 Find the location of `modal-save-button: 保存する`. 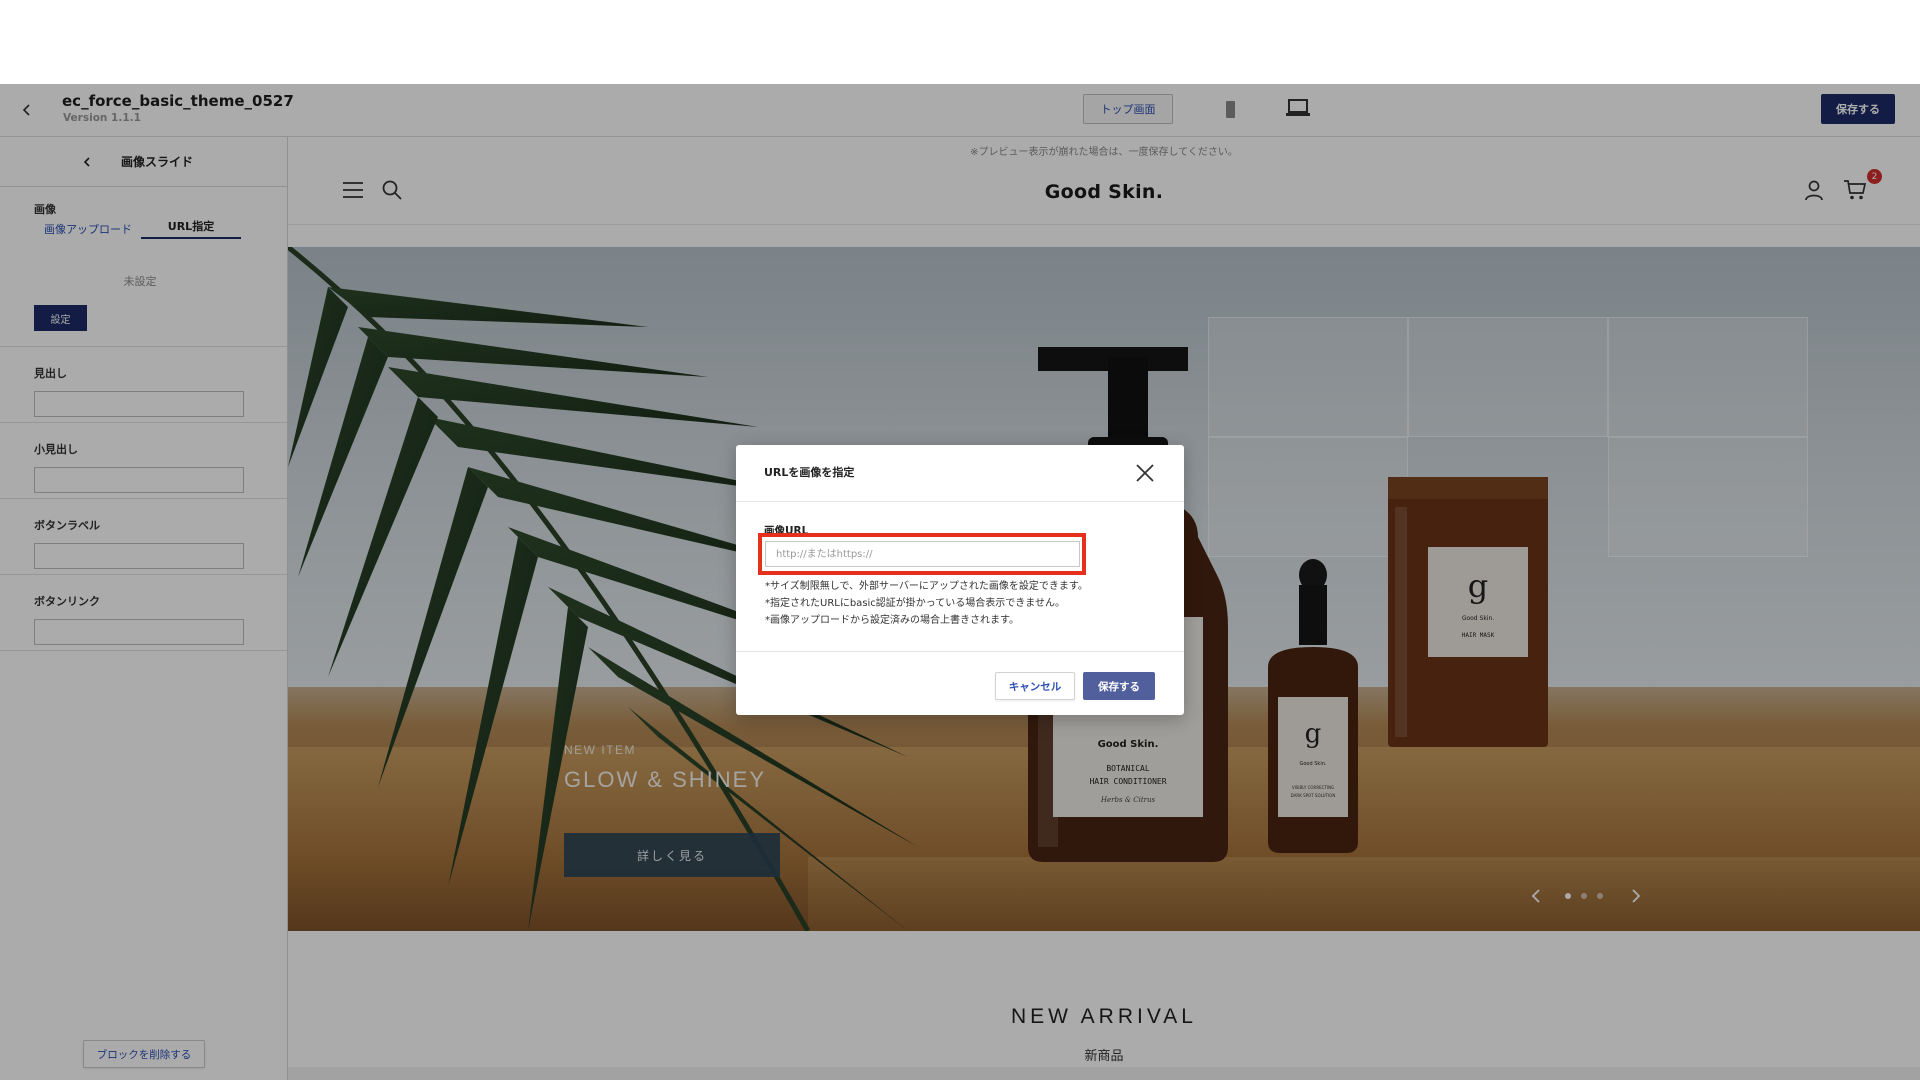

modal-save-button: 保存する is located at coordinates (1119, 686).